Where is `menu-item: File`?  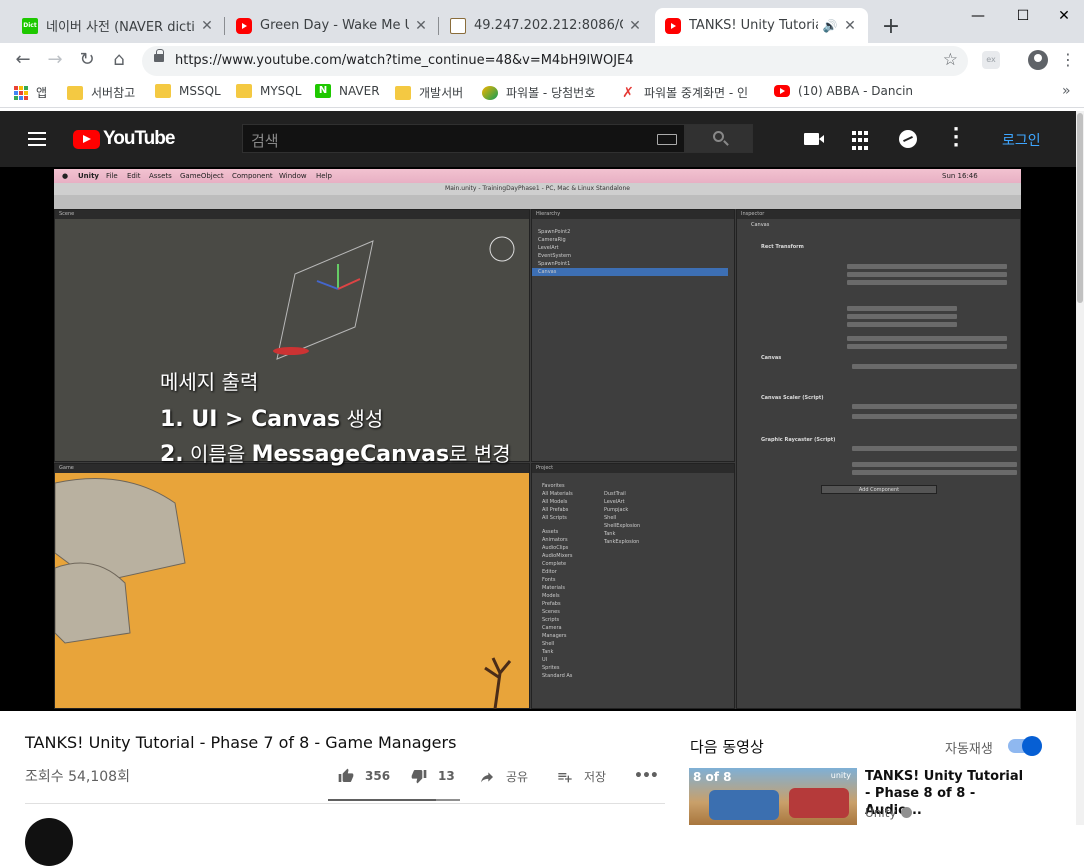
menu-item: File is located at coordinates (112, 176).